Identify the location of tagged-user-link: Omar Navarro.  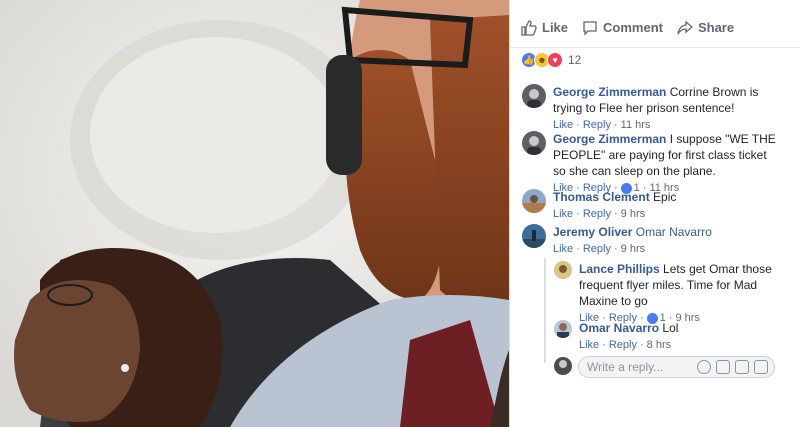
(674, 232).